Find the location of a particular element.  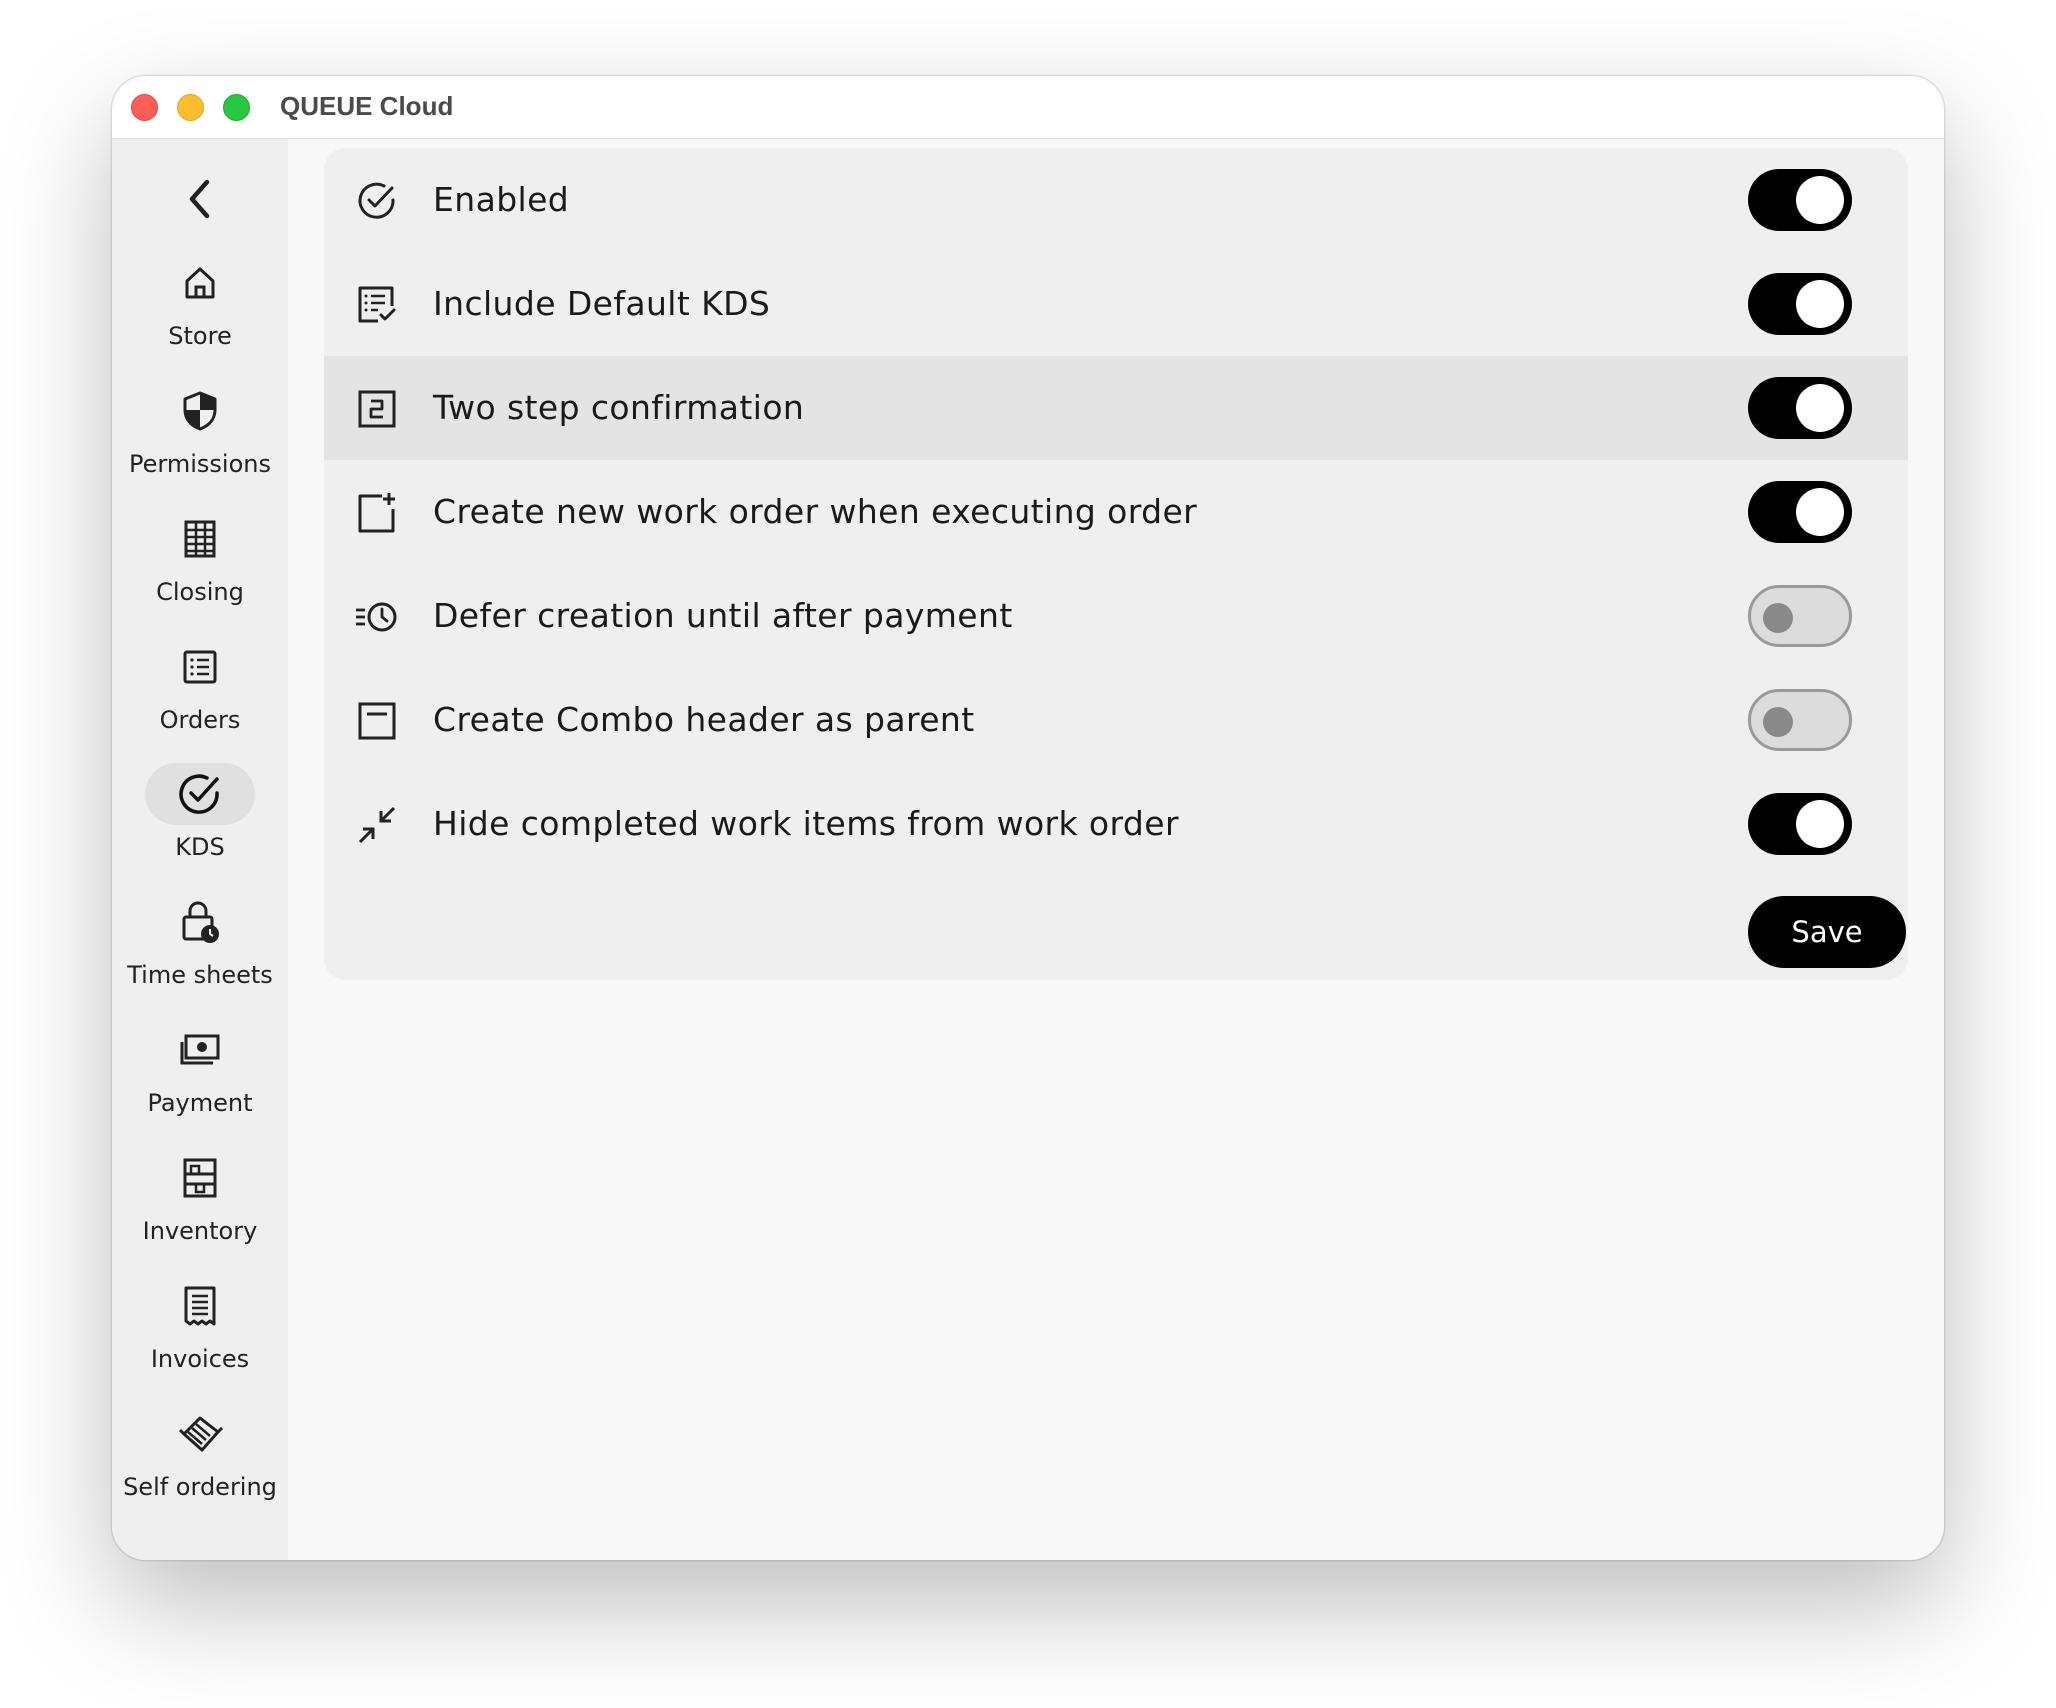

save-button-label: Save is located at coordinates (1827, 932).